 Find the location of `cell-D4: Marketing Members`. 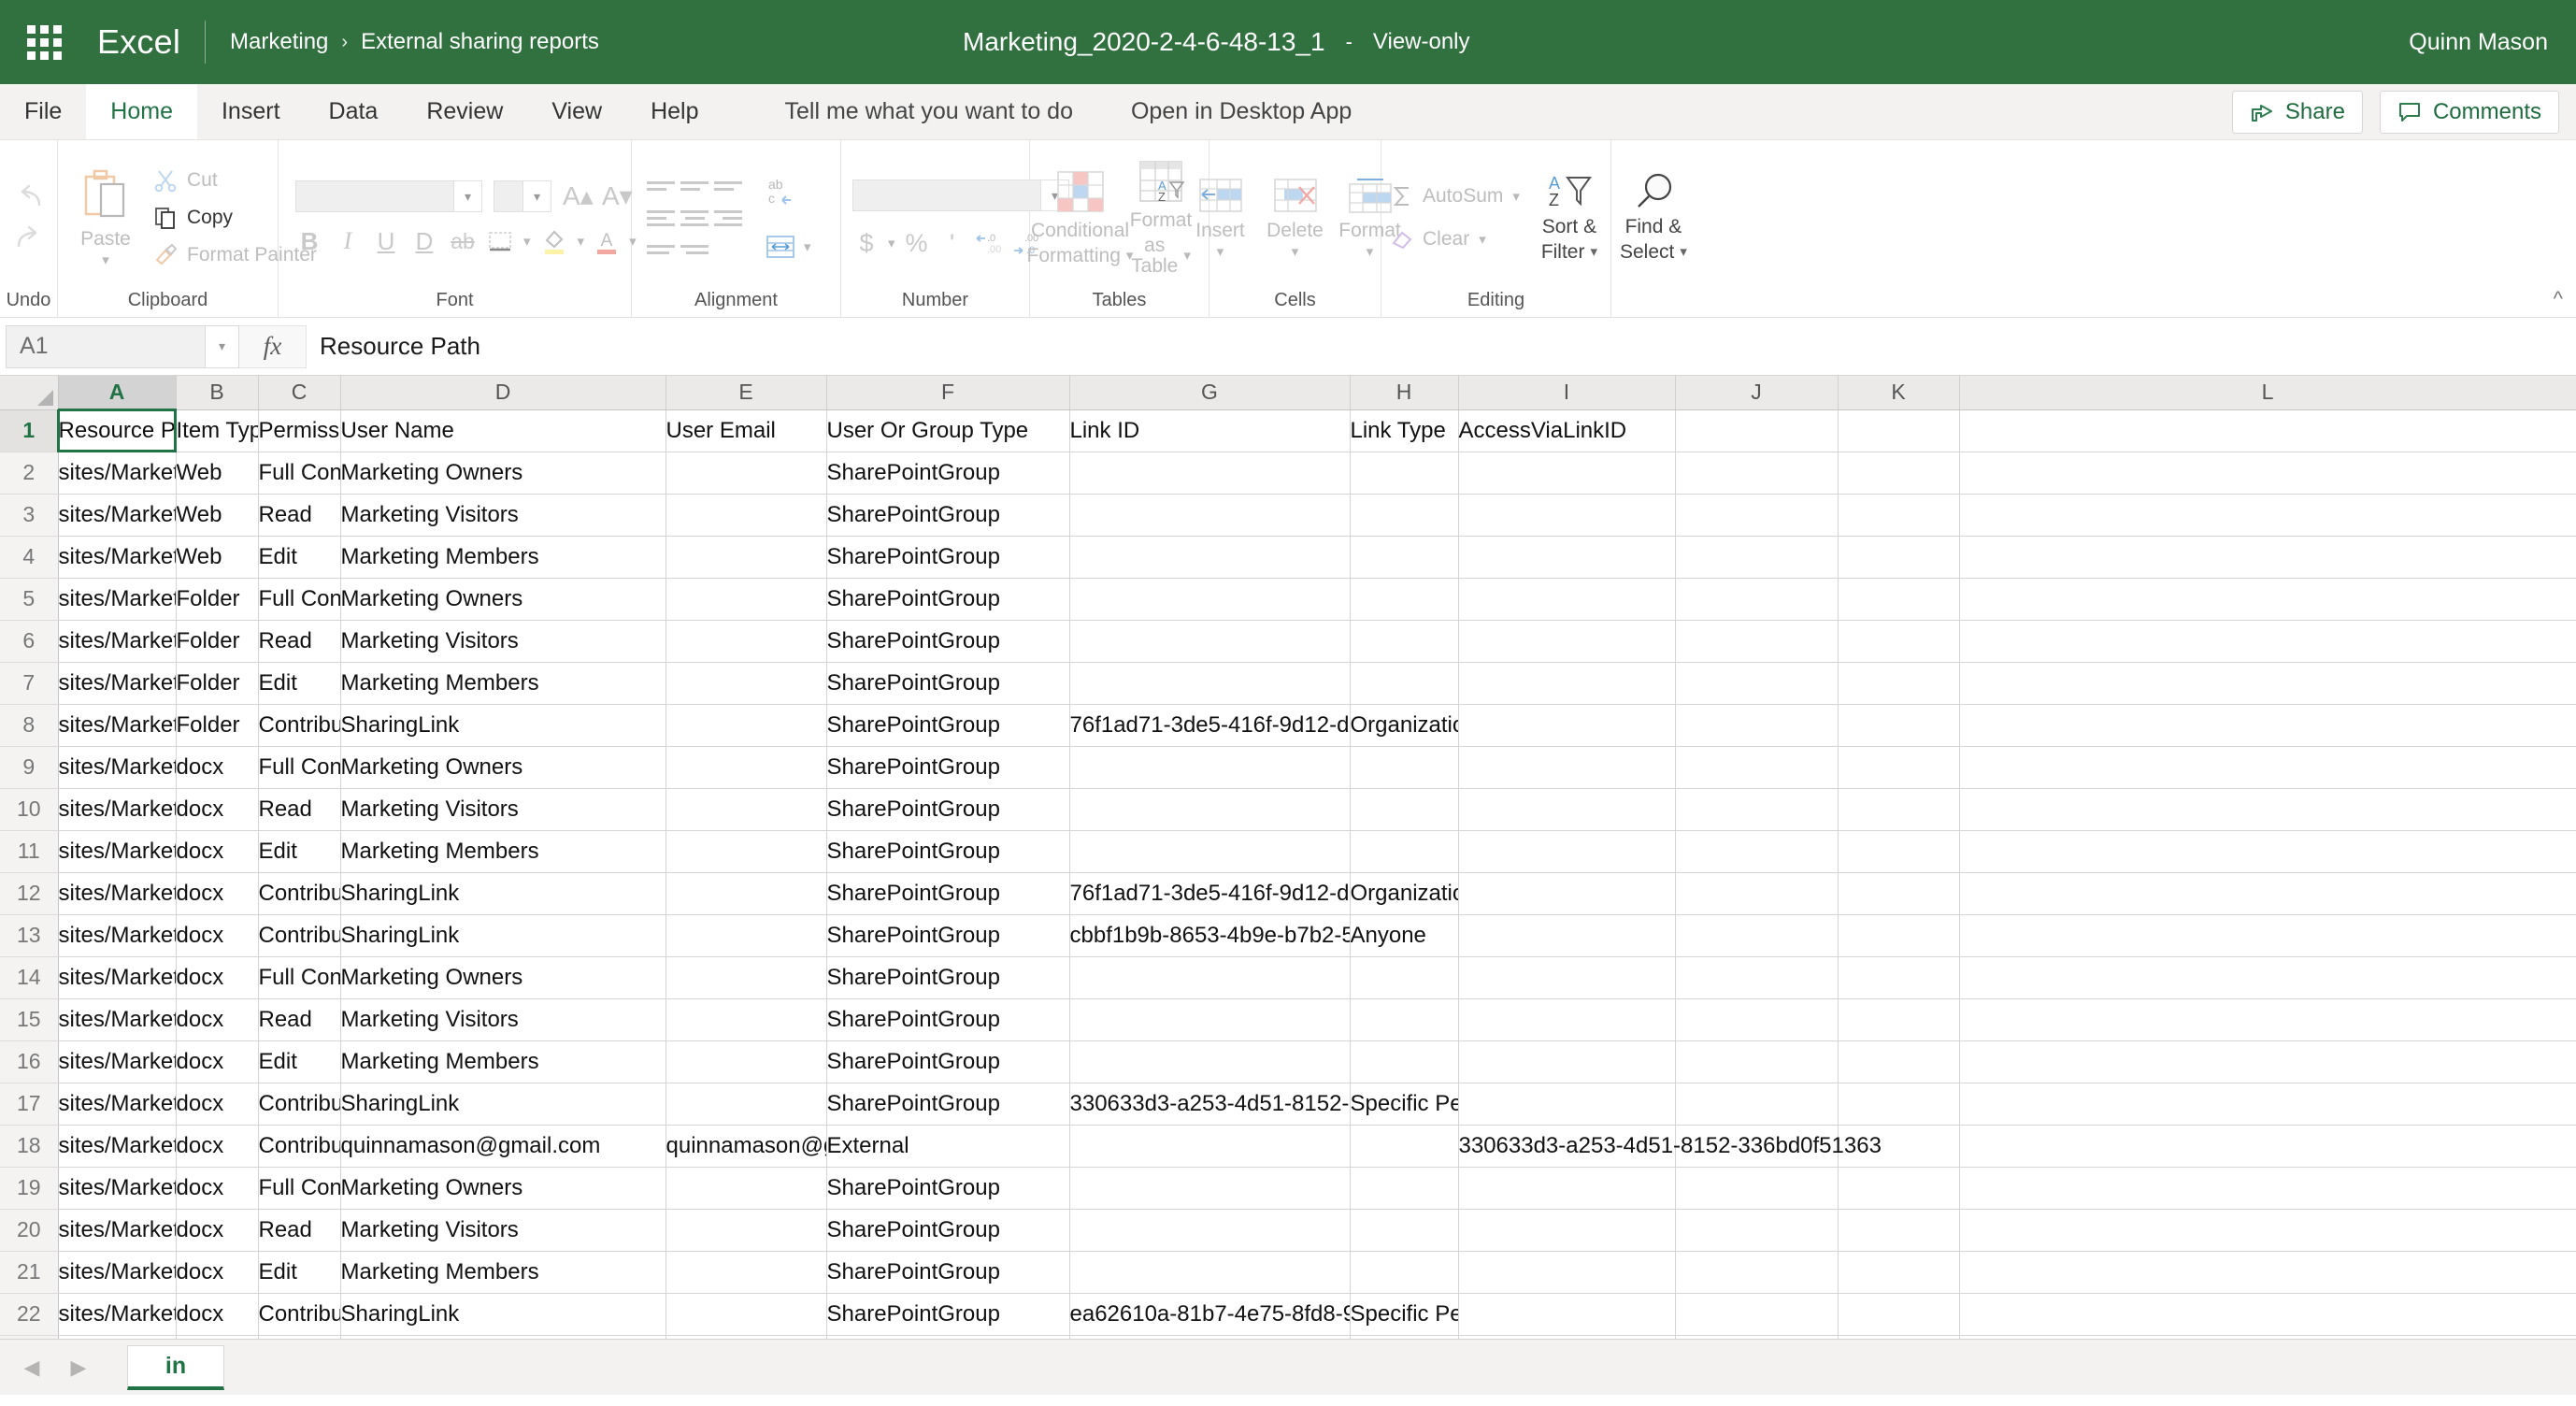

cell-D4: Marketing Members is located at coordinates (503, 557).